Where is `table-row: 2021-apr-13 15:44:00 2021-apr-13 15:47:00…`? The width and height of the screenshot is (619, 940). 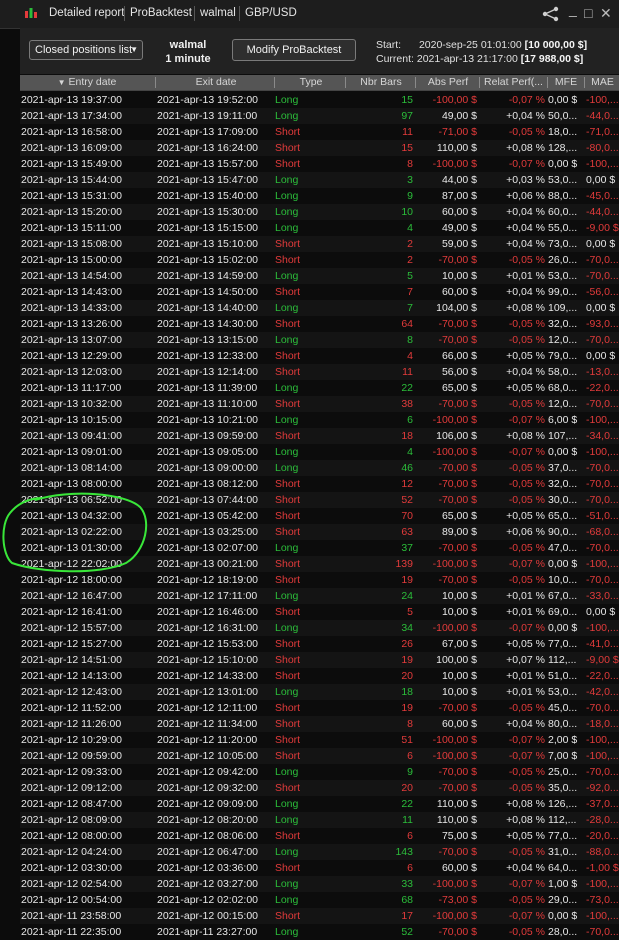
table-row: 2021-apr-13 15:44:00 2021-apr-13 15:47:00… is located at coordinates (319, 180).